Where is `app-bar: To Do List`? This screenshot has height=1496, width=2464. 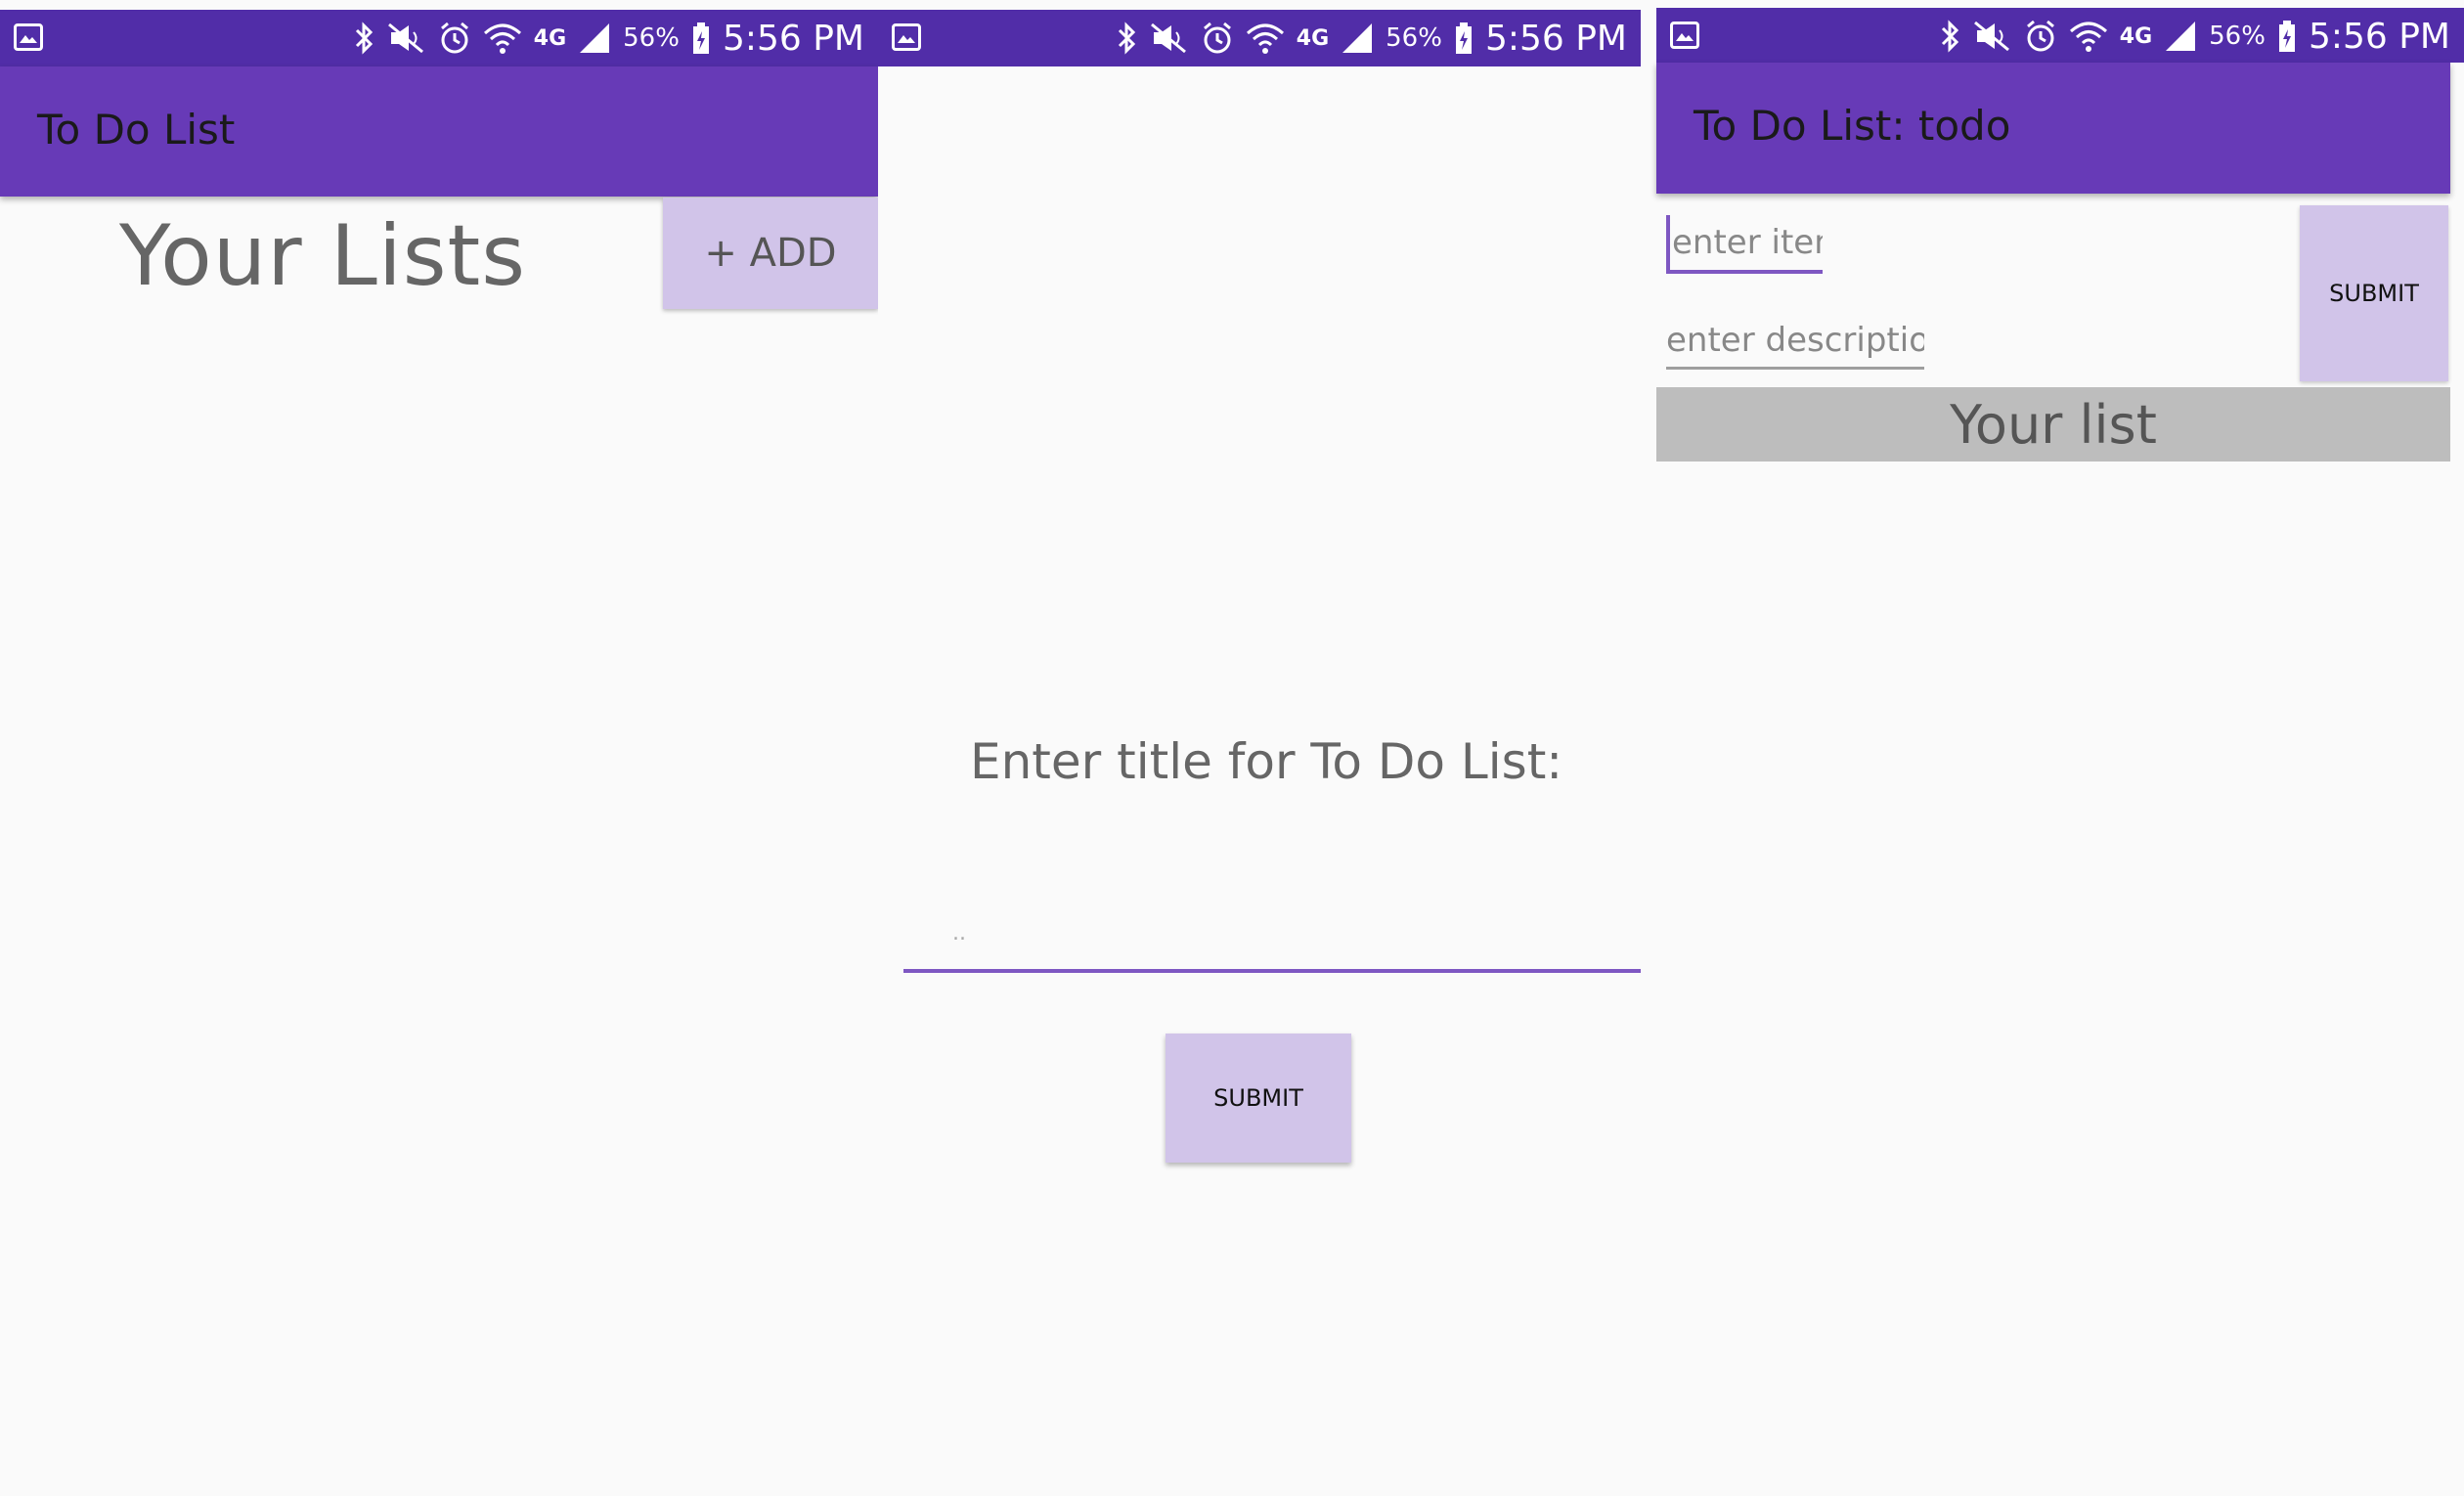
app-bar: To Do List is located at coordinates (439, 131).